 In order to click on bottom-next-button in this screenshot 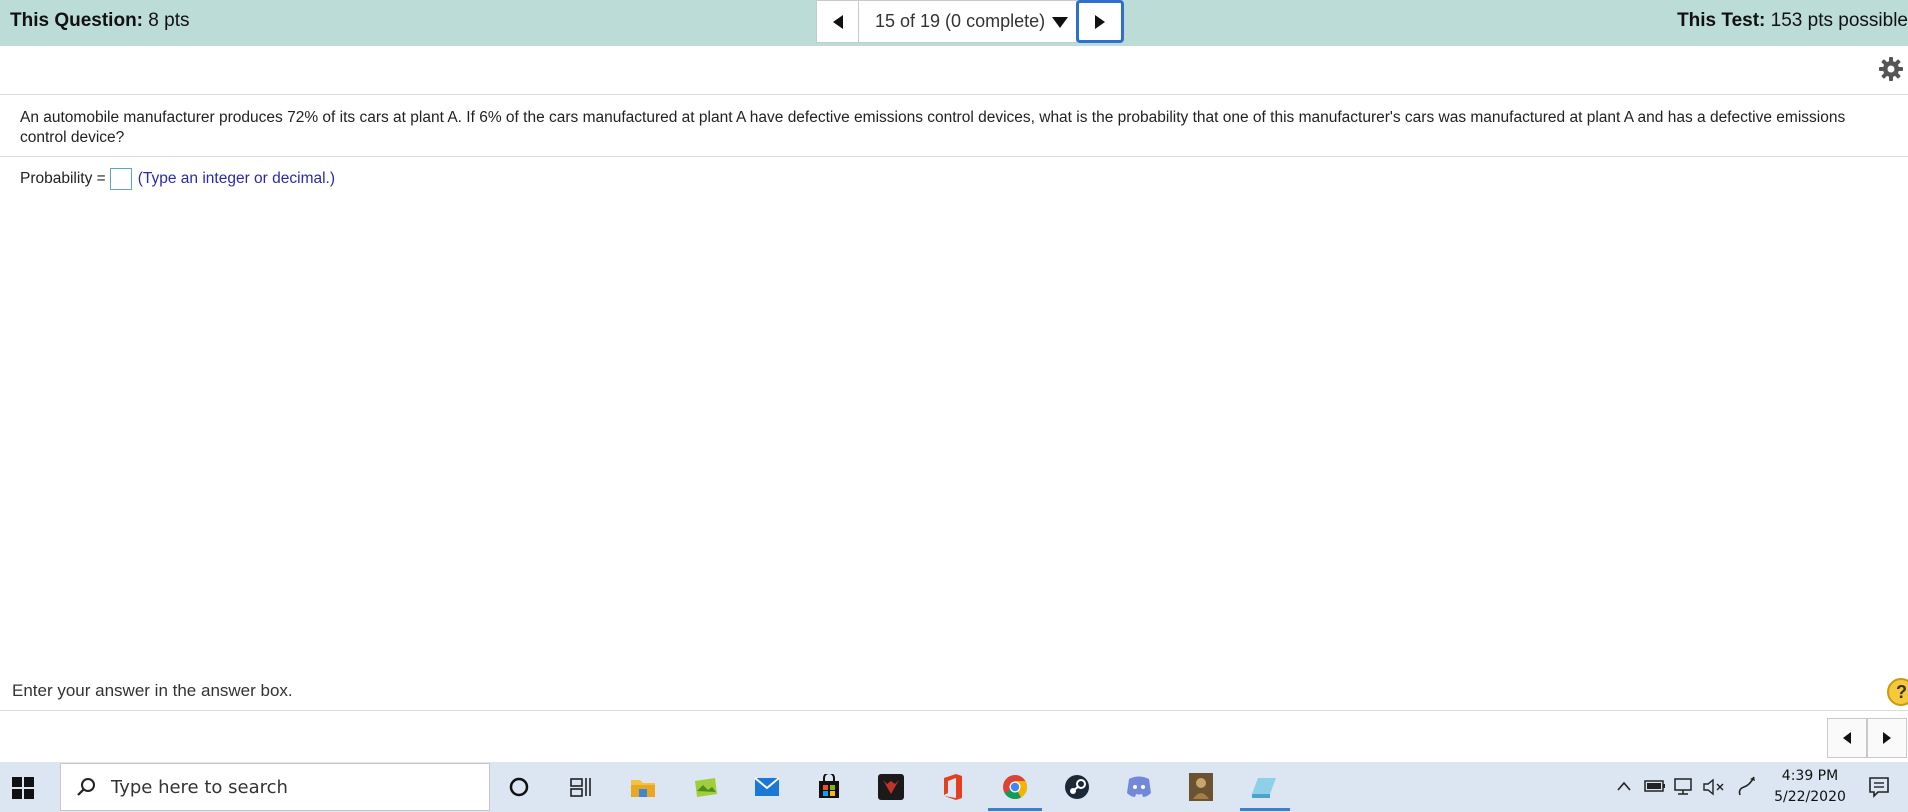, I will do `click(1887, 738)`.